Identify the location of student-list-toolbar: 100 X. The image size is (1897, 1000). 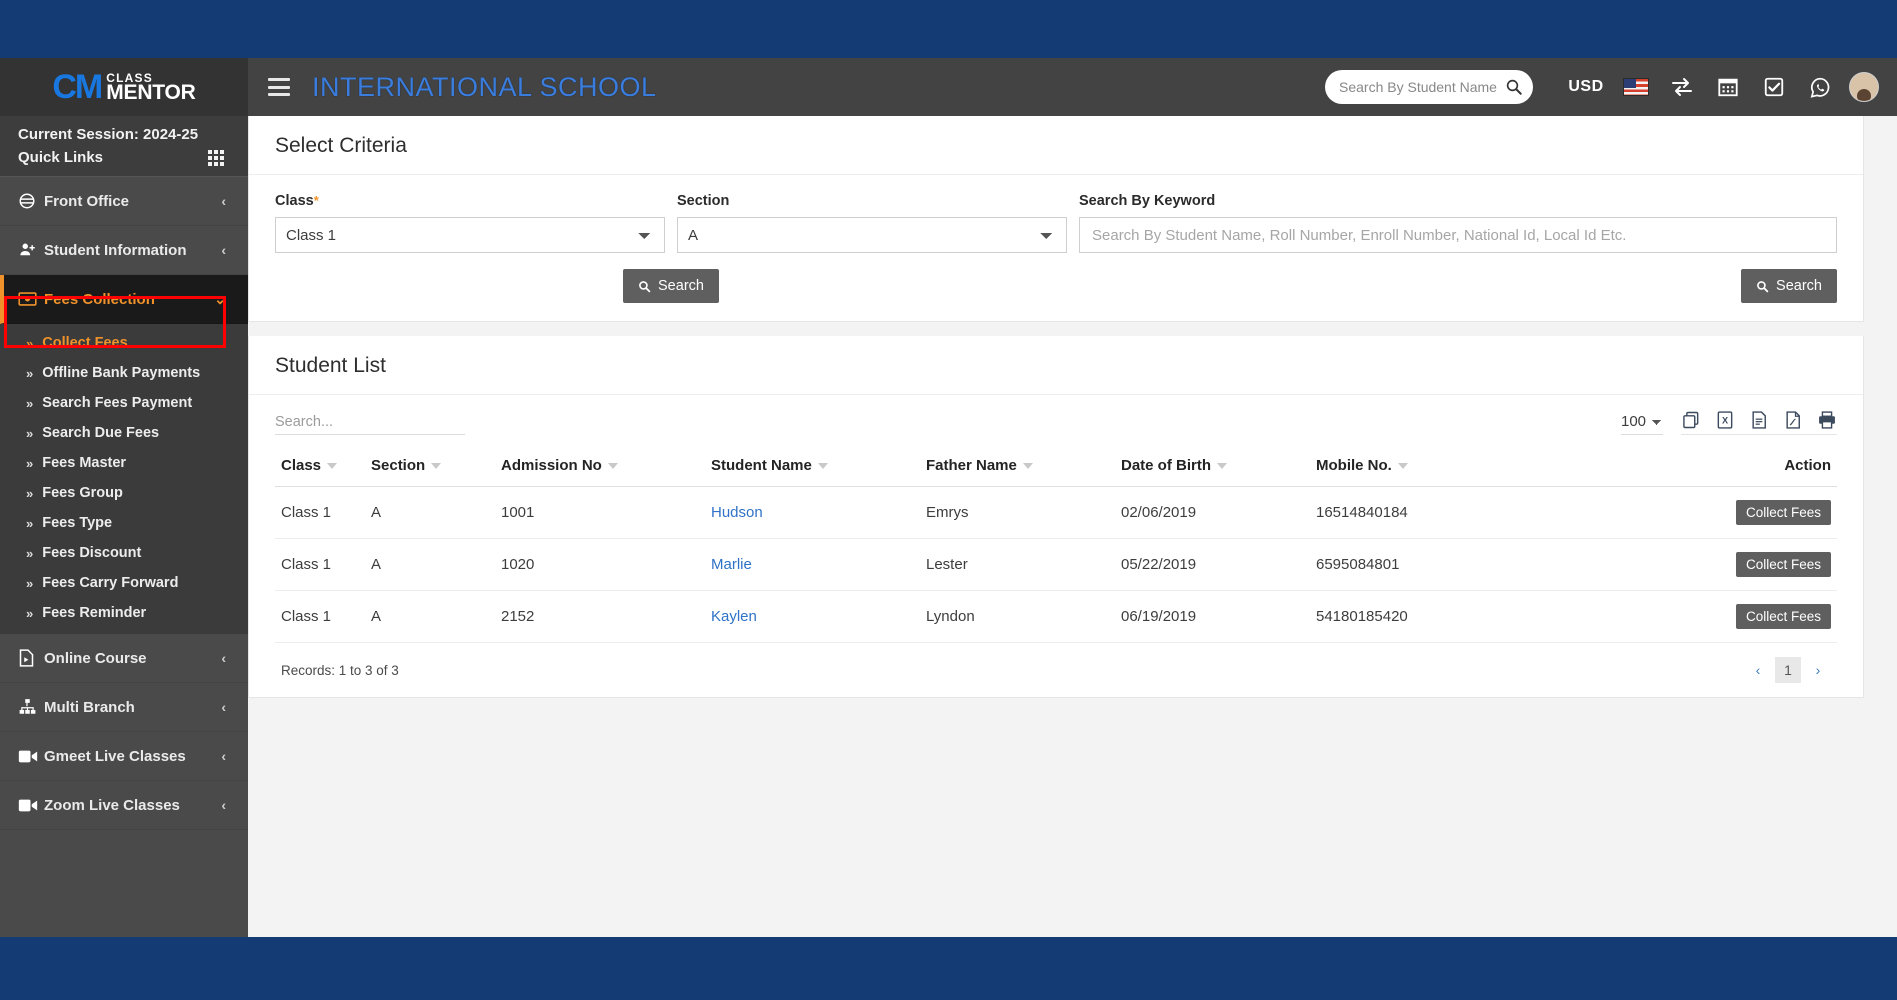
(1056, 422).